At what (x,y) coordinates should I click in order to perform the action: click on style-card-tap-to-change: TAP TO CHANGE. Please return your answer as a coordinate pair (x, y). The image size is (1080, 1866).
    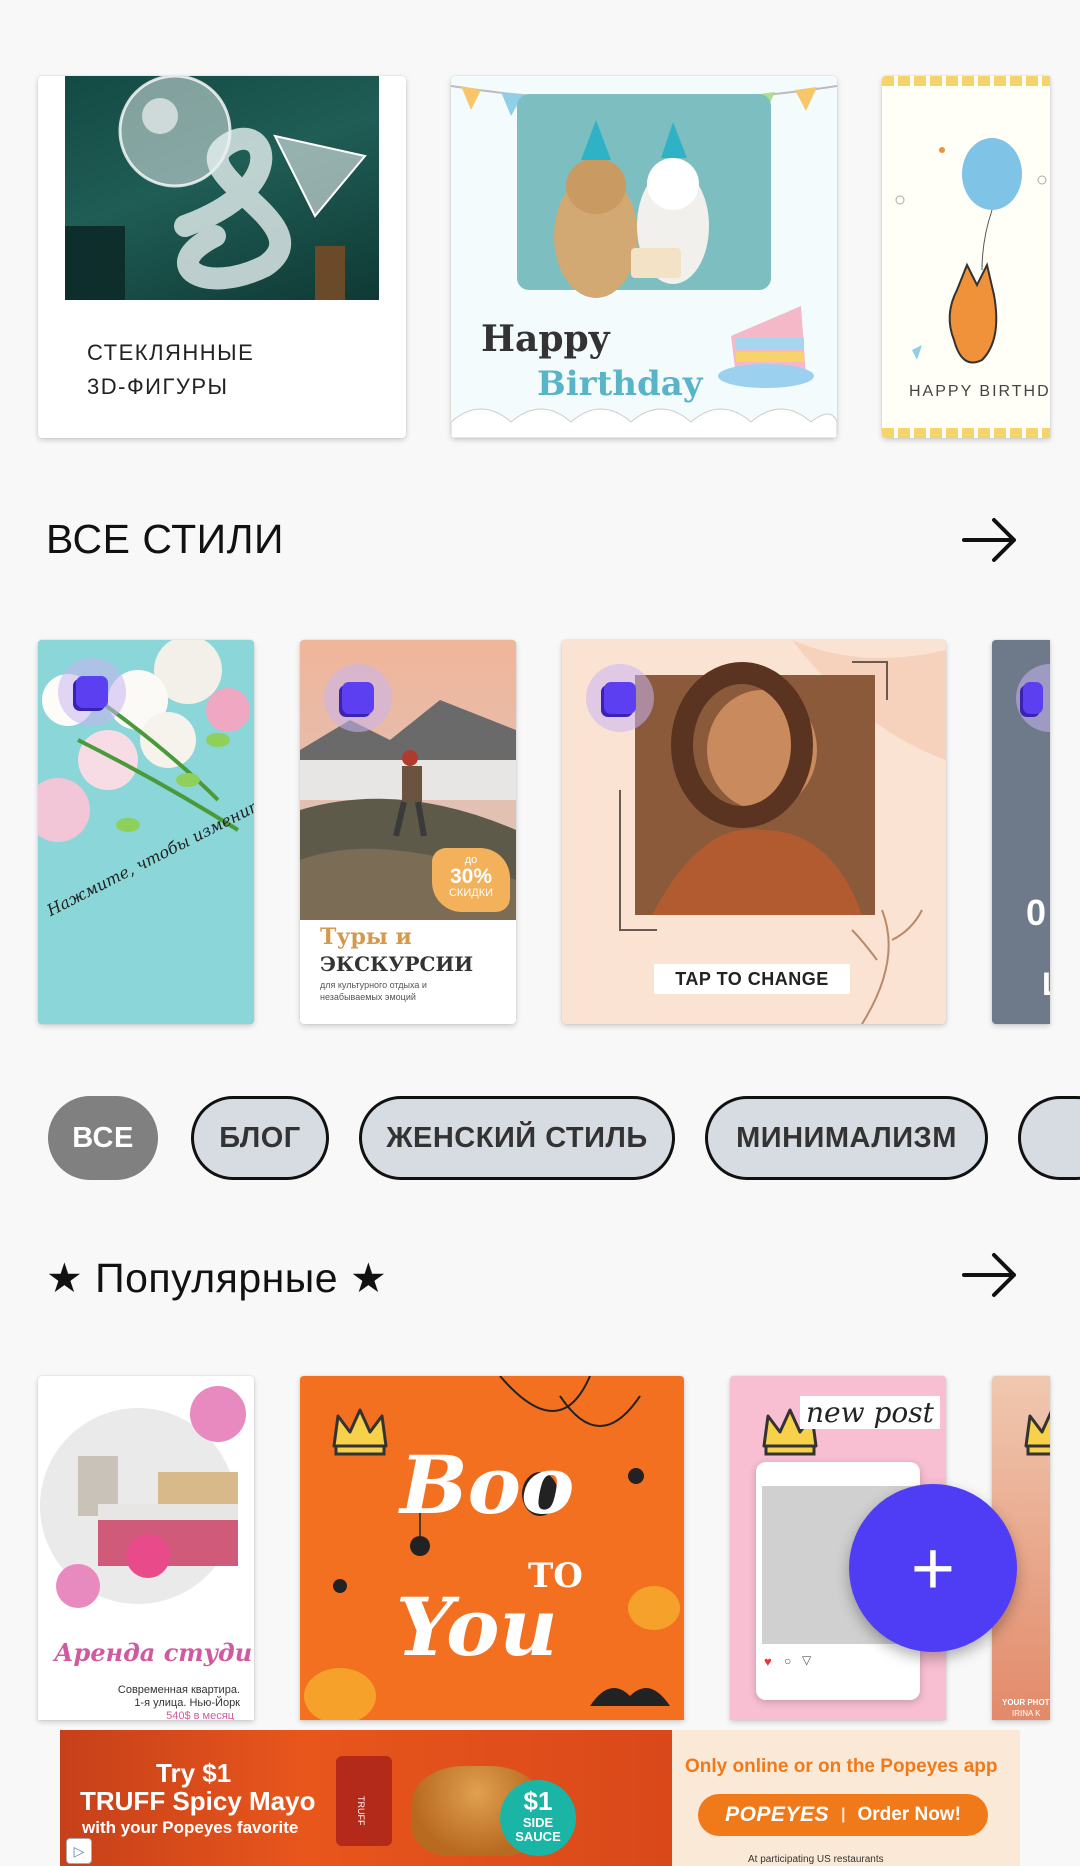
    Looking at the image, I should click on (754, 832).